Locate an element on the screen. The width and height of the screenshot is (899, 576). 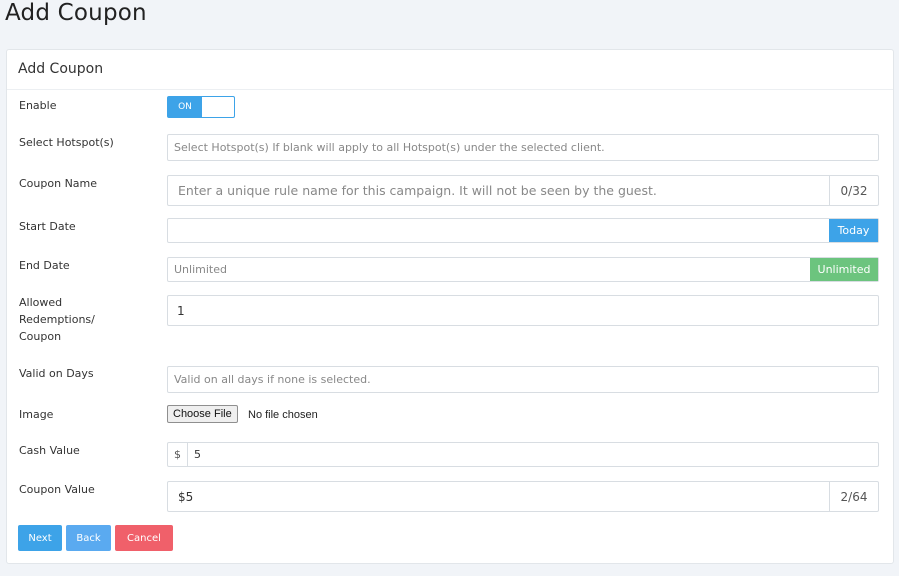
coupon-value-label: Coupon Value is located at coordinates (57, 489).